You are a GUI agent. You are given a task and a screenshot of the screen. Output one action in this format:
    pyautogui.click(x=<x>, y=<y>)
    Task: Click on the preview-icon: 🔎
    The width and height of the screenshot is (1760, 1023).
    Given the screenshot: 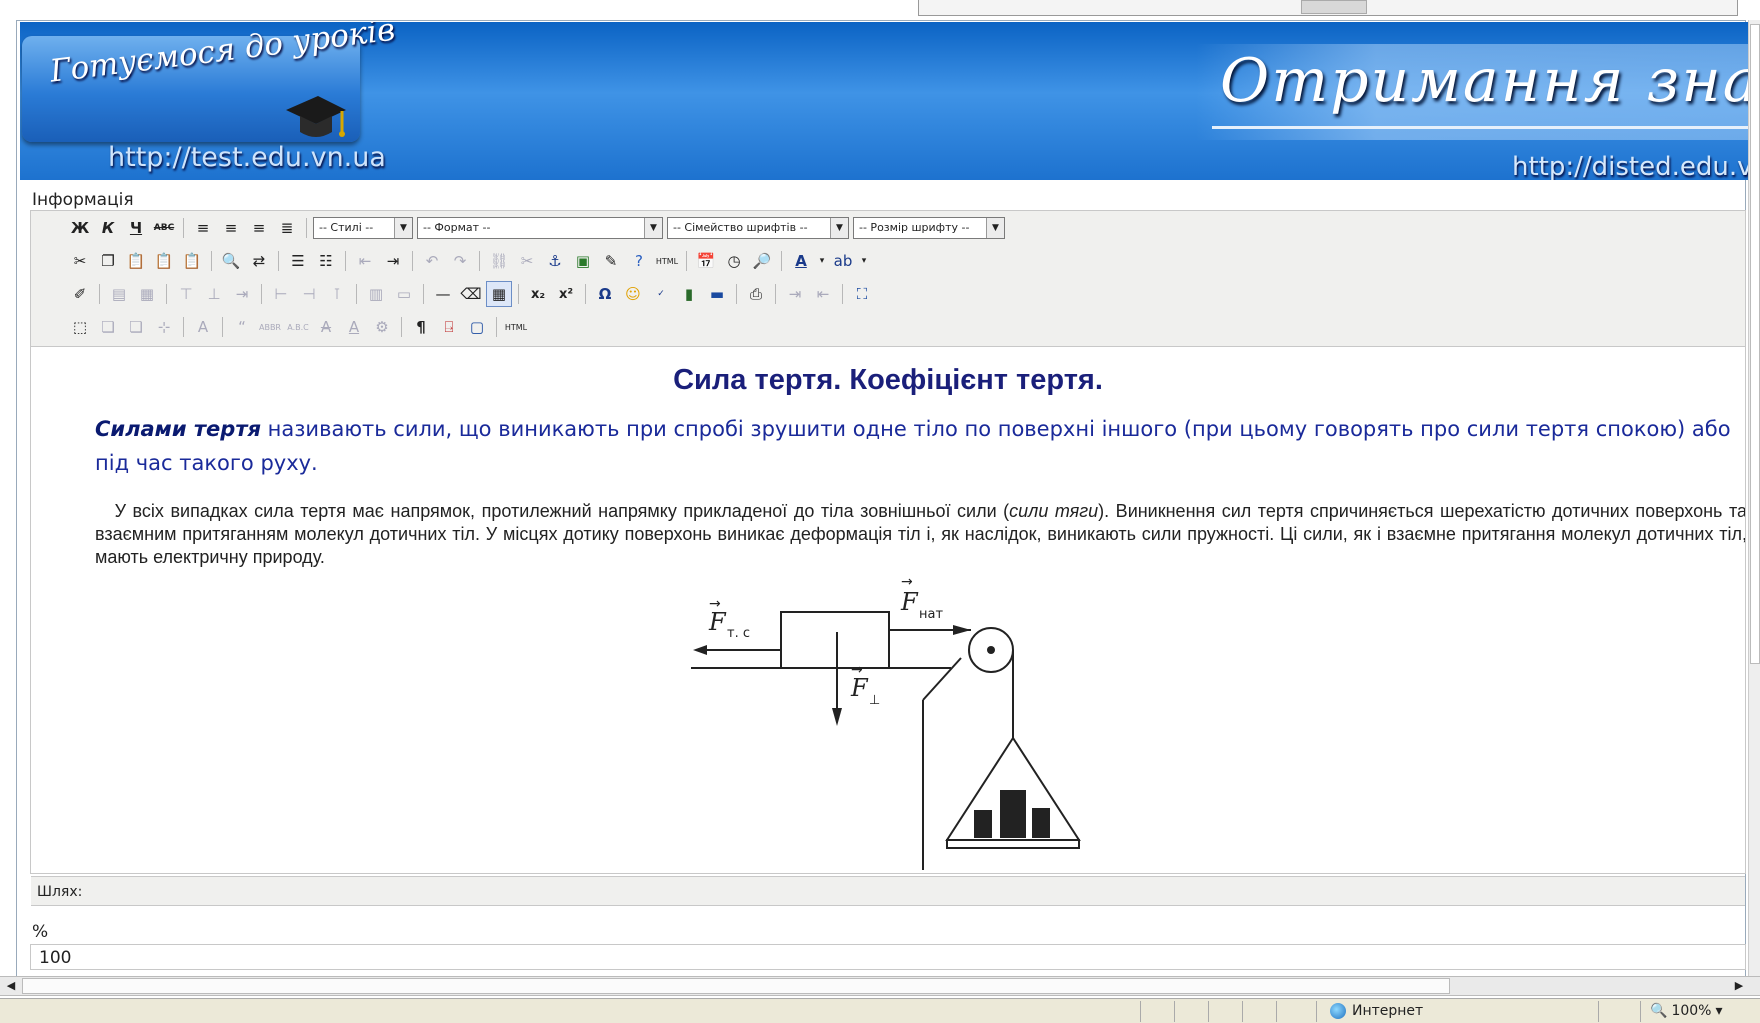 What is the action you would take?
    pyautogui.click(x=762, y=261)
    